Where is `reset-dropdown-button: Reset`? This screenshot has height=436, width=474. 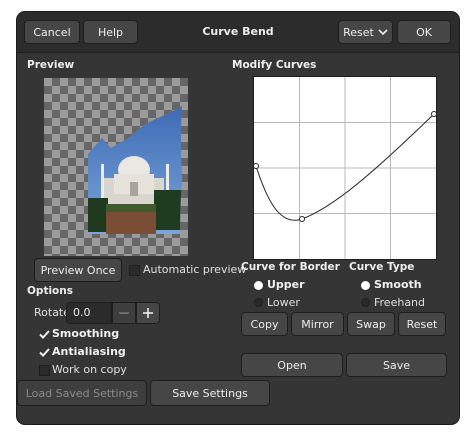 reset-dropdown-button: Reset is located at coordinates (365, 32).